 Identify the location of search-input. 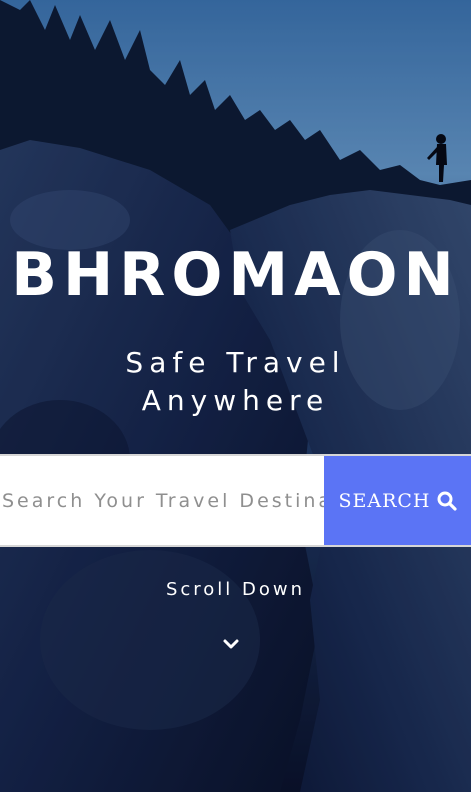
(162, 500).